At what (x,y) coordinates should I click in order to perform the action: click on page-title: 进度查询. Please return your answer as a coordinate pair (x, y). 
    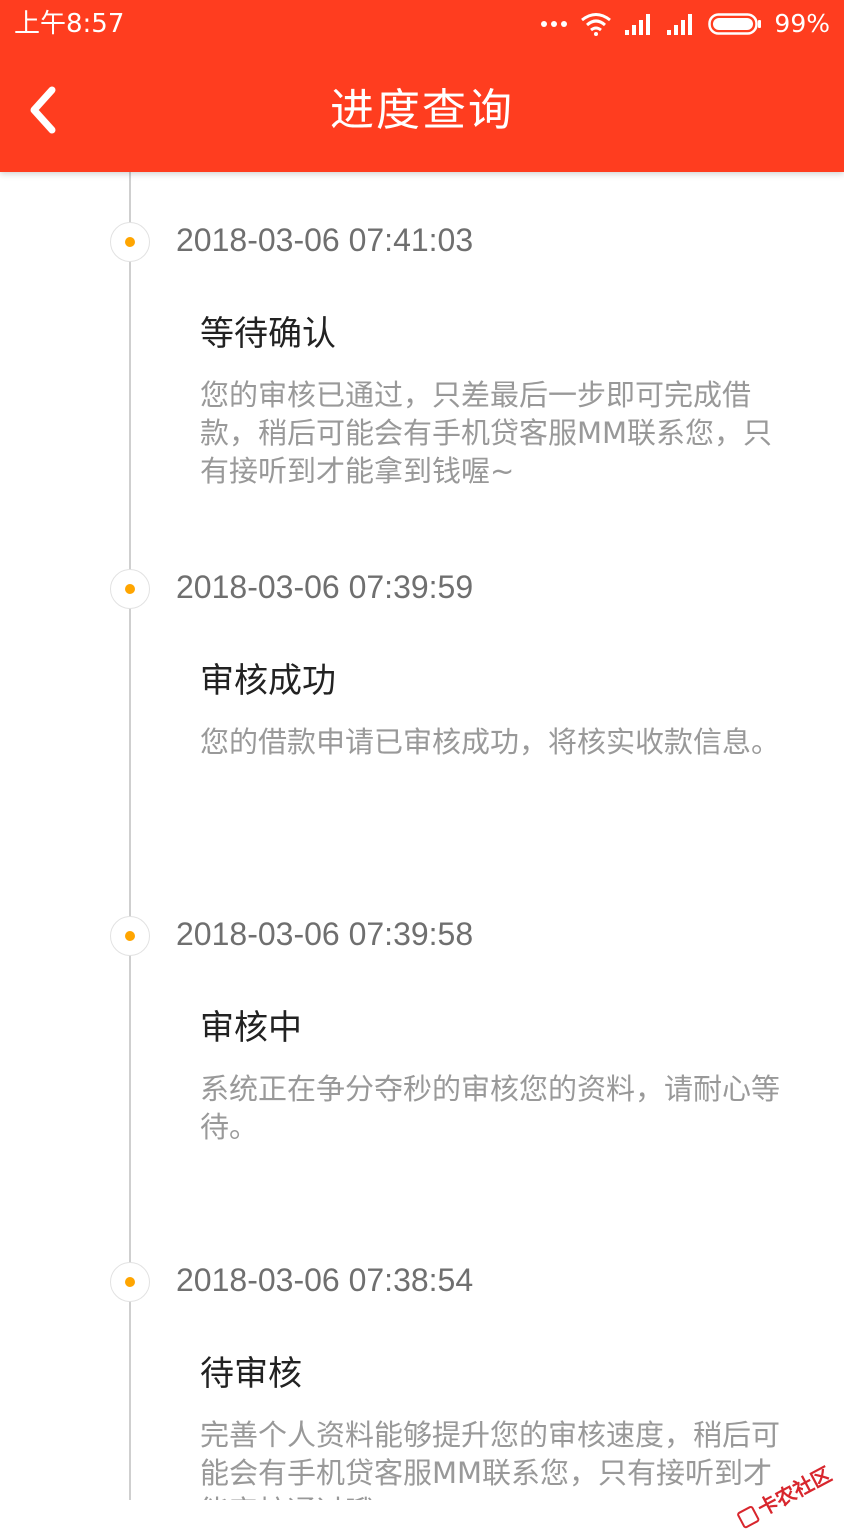
    Looking at the image, I should click on (422, 110).